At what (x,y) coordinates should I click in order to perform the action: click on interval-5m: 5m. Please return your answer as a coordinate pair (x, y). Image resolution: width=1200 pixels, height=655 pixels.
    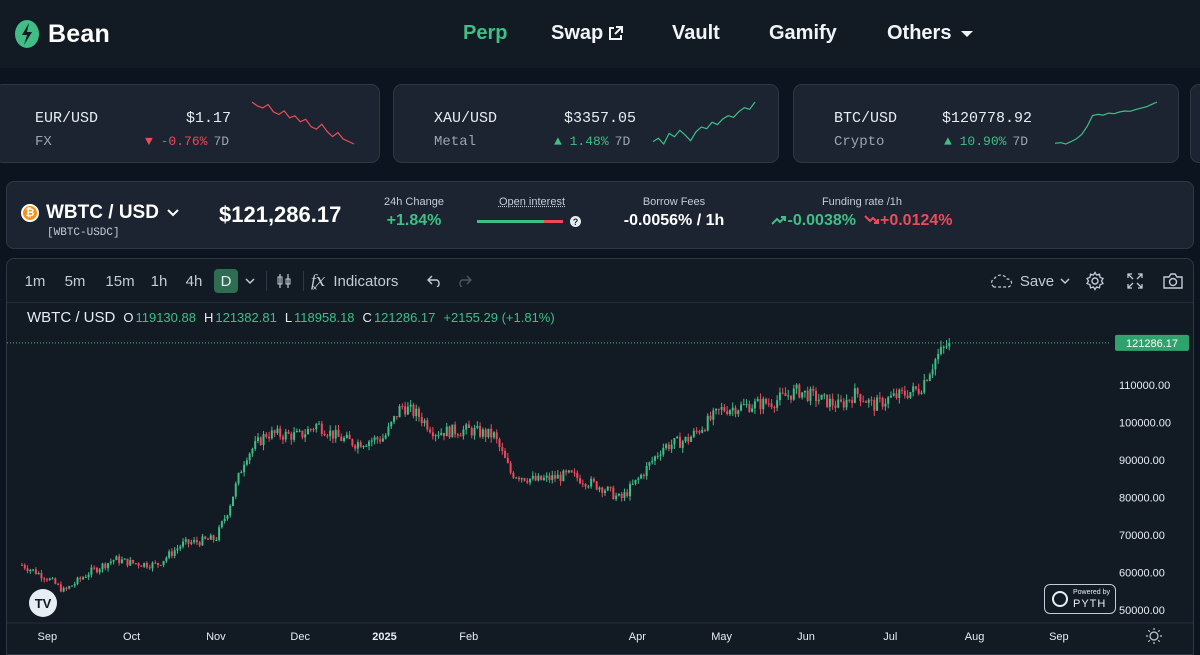
    Looking at the image, I should click on (75, 281).